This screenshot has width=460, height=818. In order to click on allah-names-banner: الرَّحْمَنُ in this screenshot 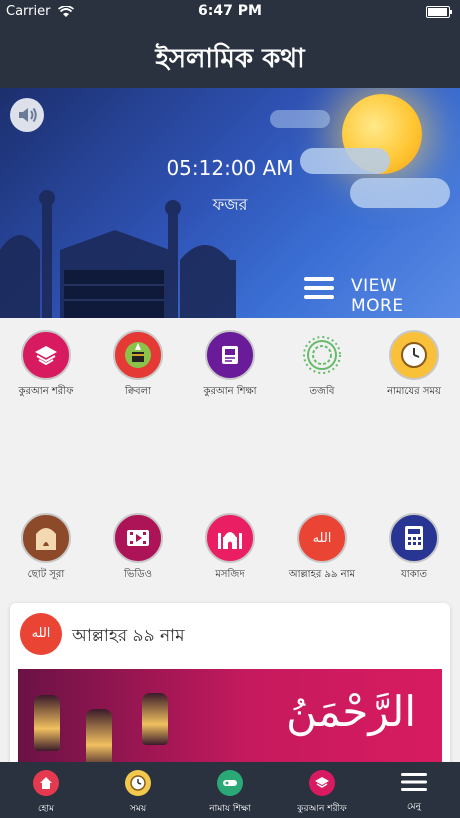, I will do `click(230, 721)`.